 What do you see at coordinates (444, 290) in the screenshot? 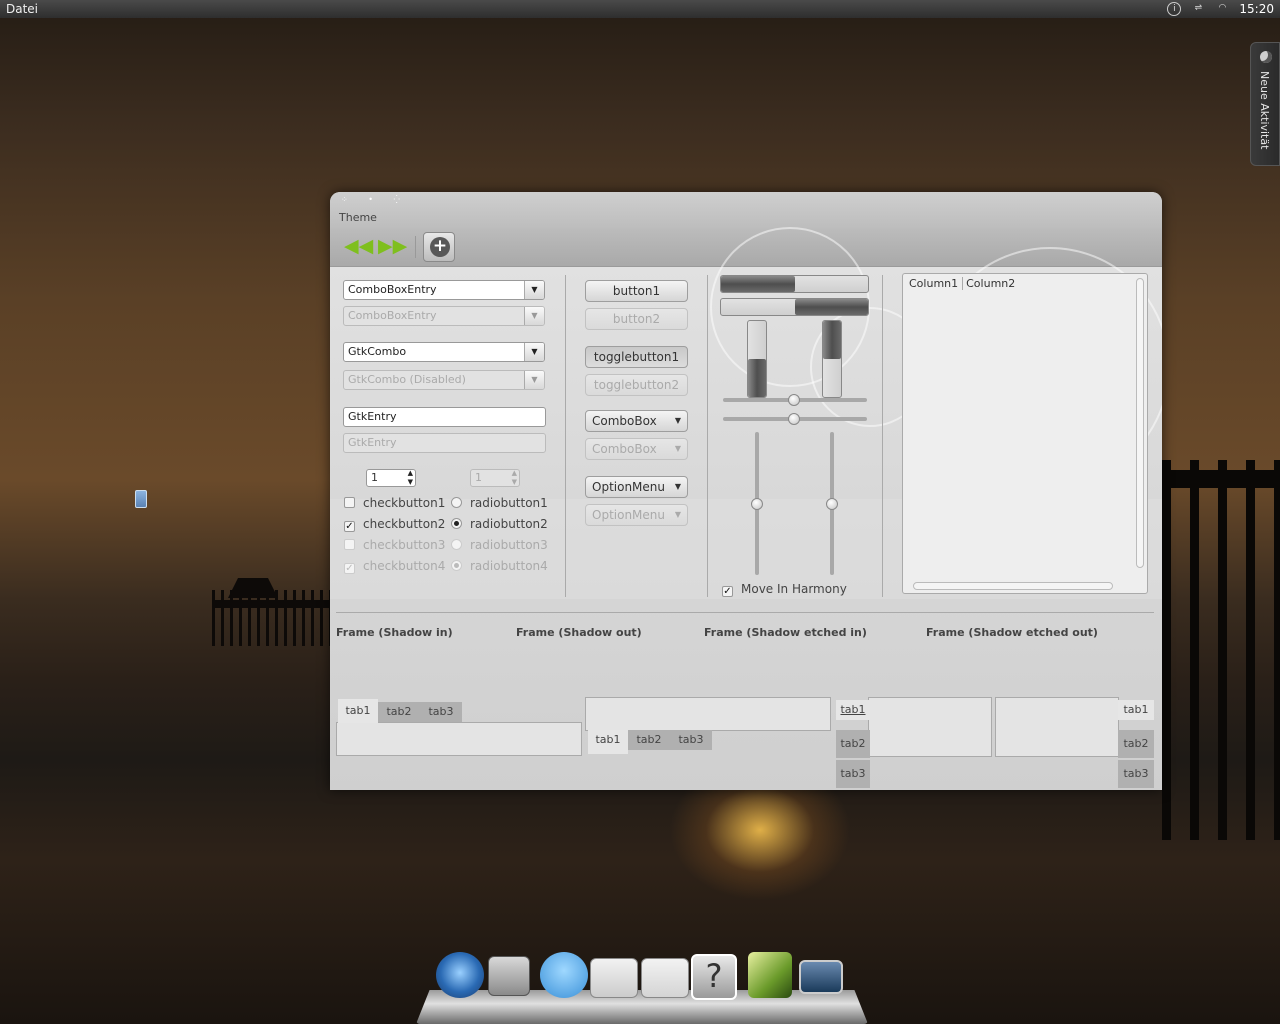
I see `comboboxentry: ComboBoxEntry ▼` at bounding box center [444, 290].